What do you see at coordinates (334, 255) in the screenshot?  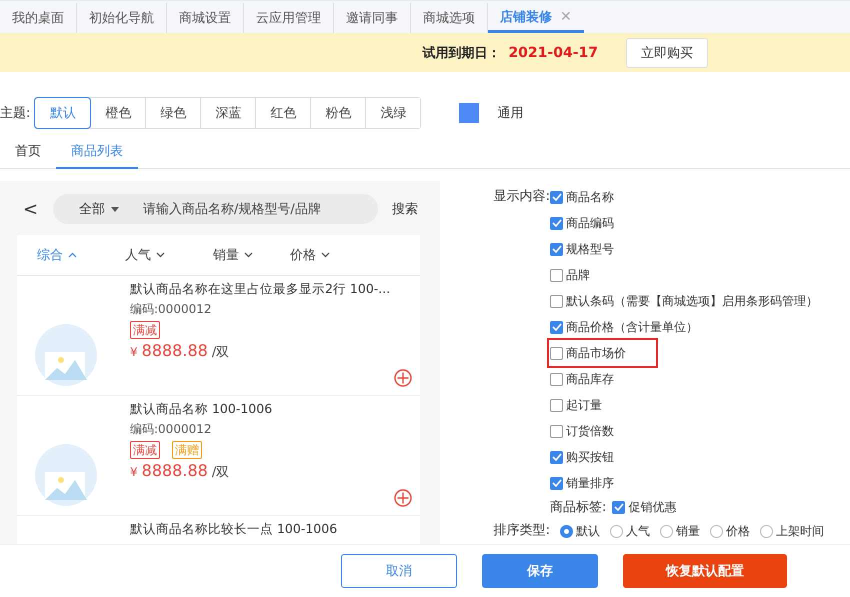 I see `sort-option: 价格` at bounding box center [334, 255].